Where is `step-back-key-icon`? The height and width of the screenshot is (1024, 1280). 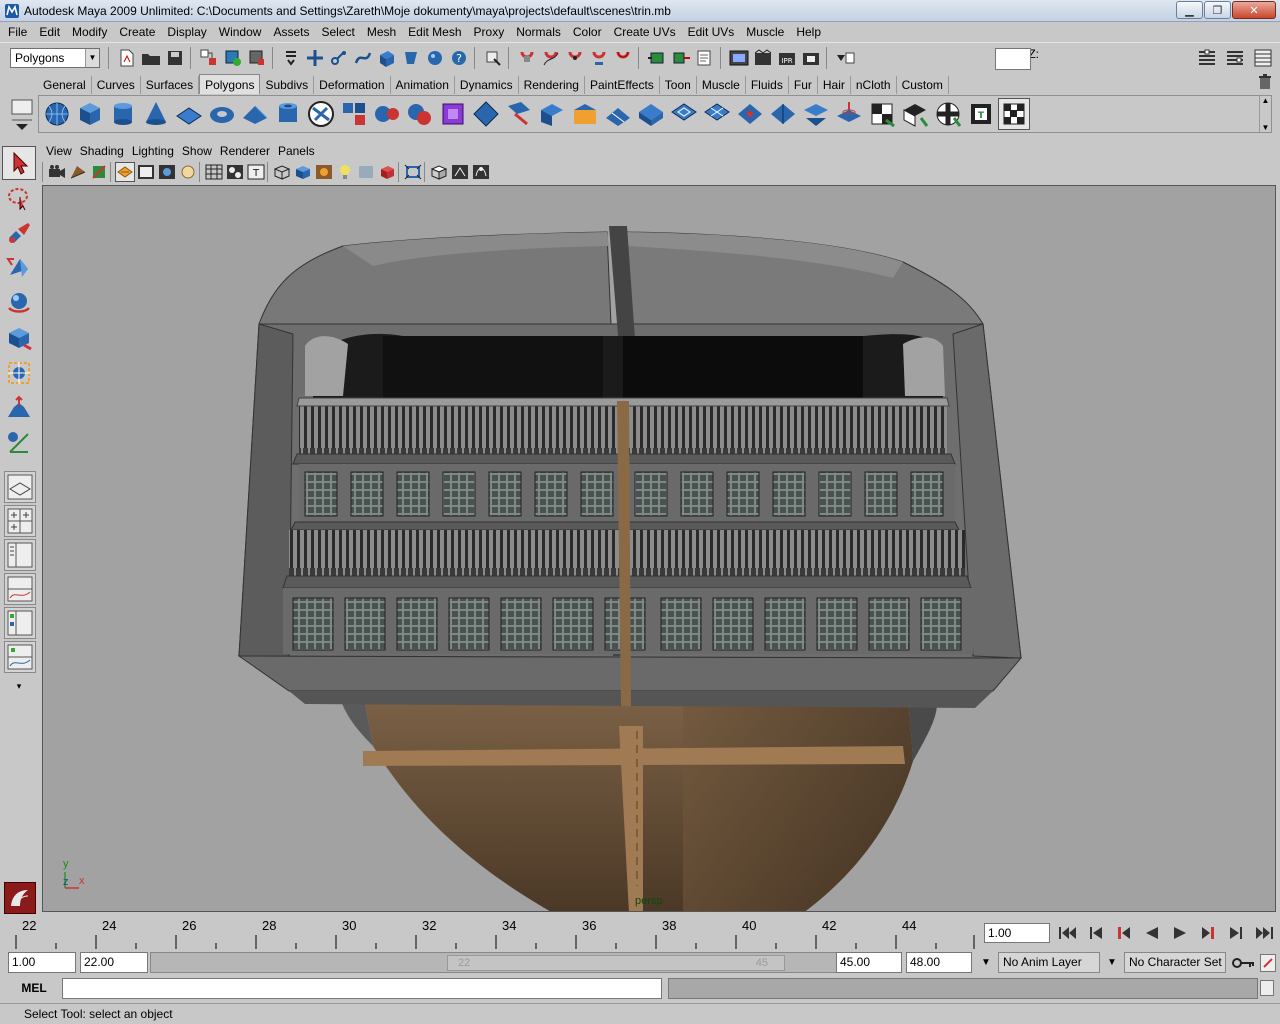 step-back-key-icon is located at coordinates (1124, 933).